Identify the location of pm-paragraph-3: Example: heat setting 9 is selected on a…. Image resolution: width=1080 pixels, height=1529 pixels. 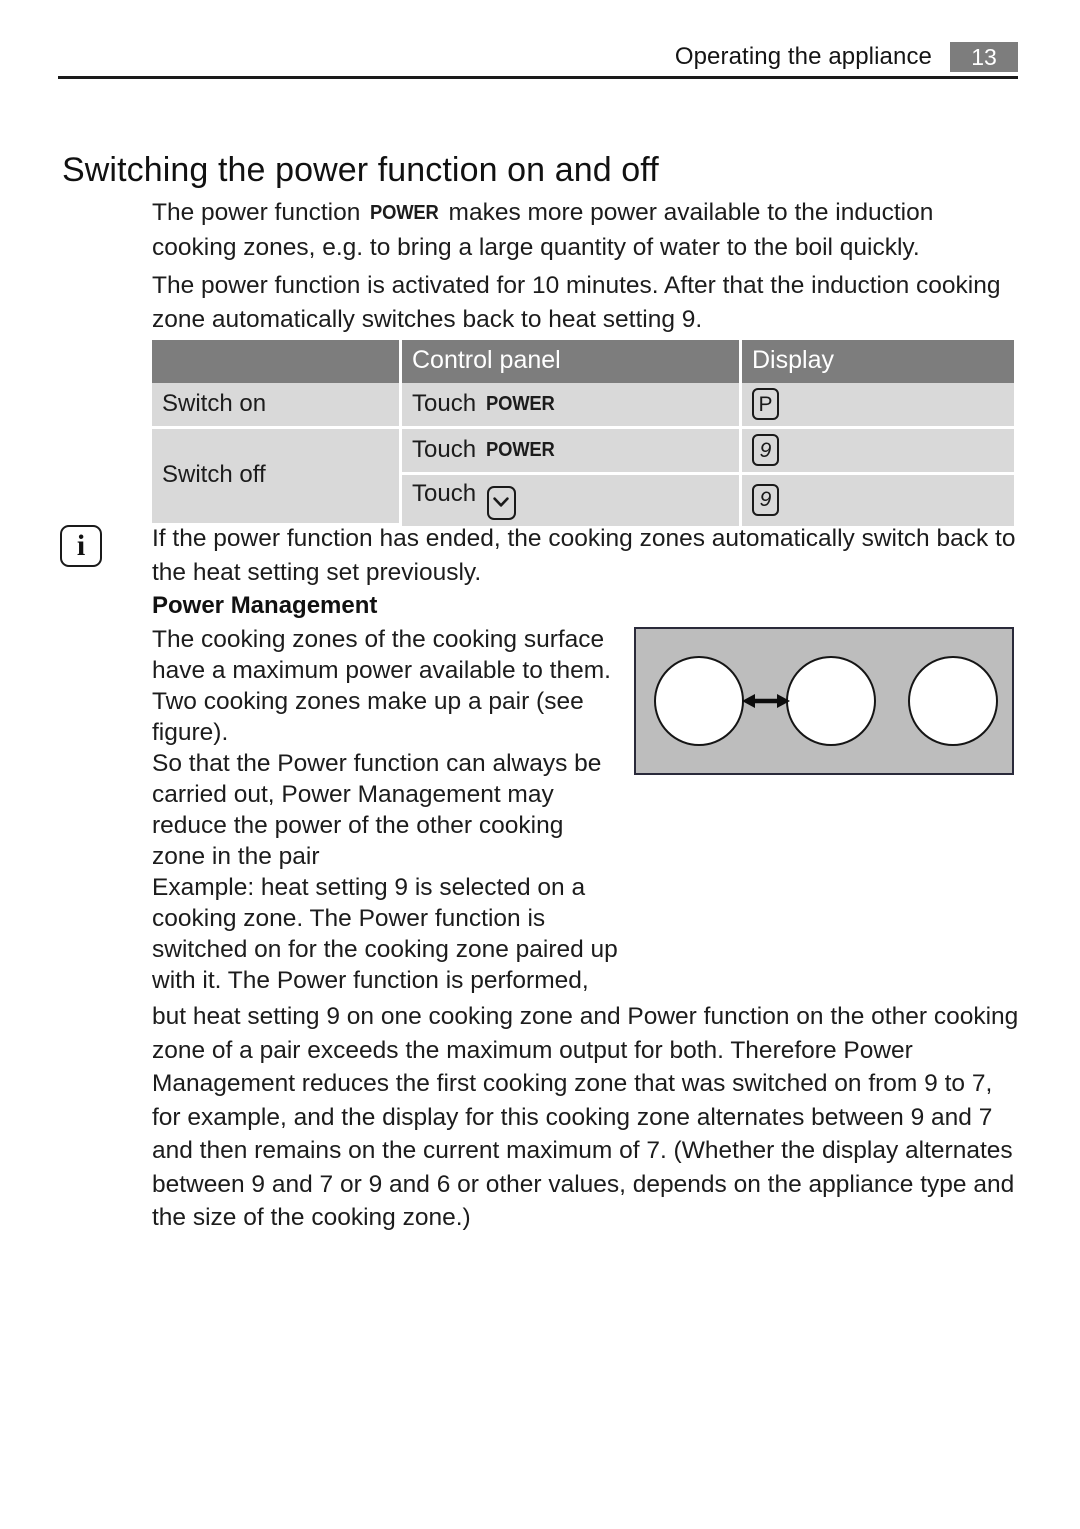
(385, 934).